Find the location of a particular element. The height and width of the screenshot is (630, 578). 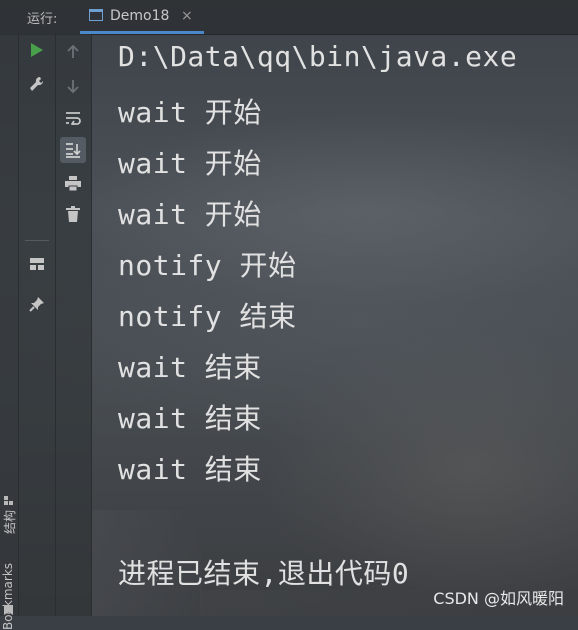

console-line: D:\Data\qq\bin\java.exe is located at coordinates (318, 56).